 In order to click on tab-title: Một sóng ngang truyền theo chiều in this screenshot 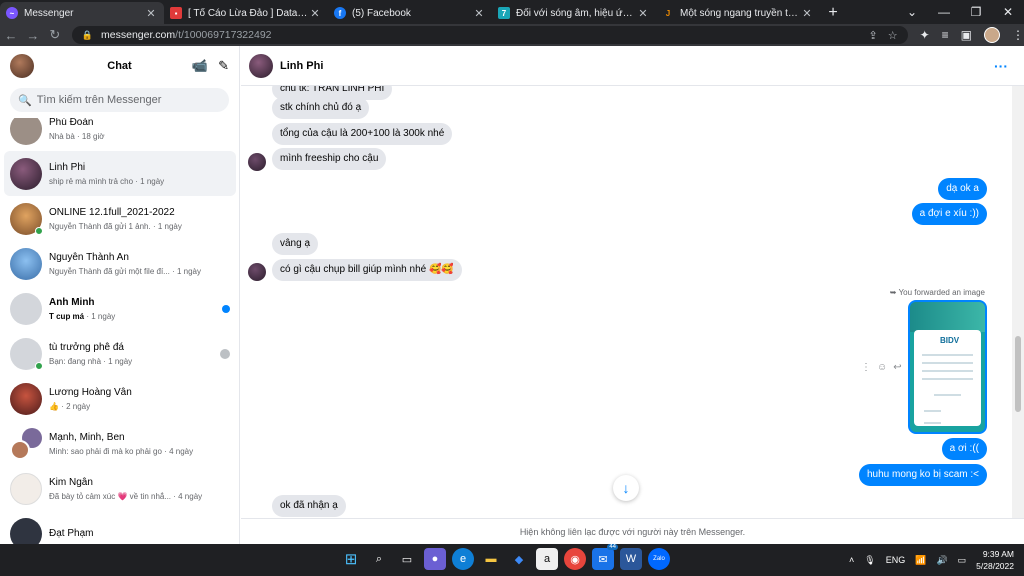, I will do `click(740, 13)`.